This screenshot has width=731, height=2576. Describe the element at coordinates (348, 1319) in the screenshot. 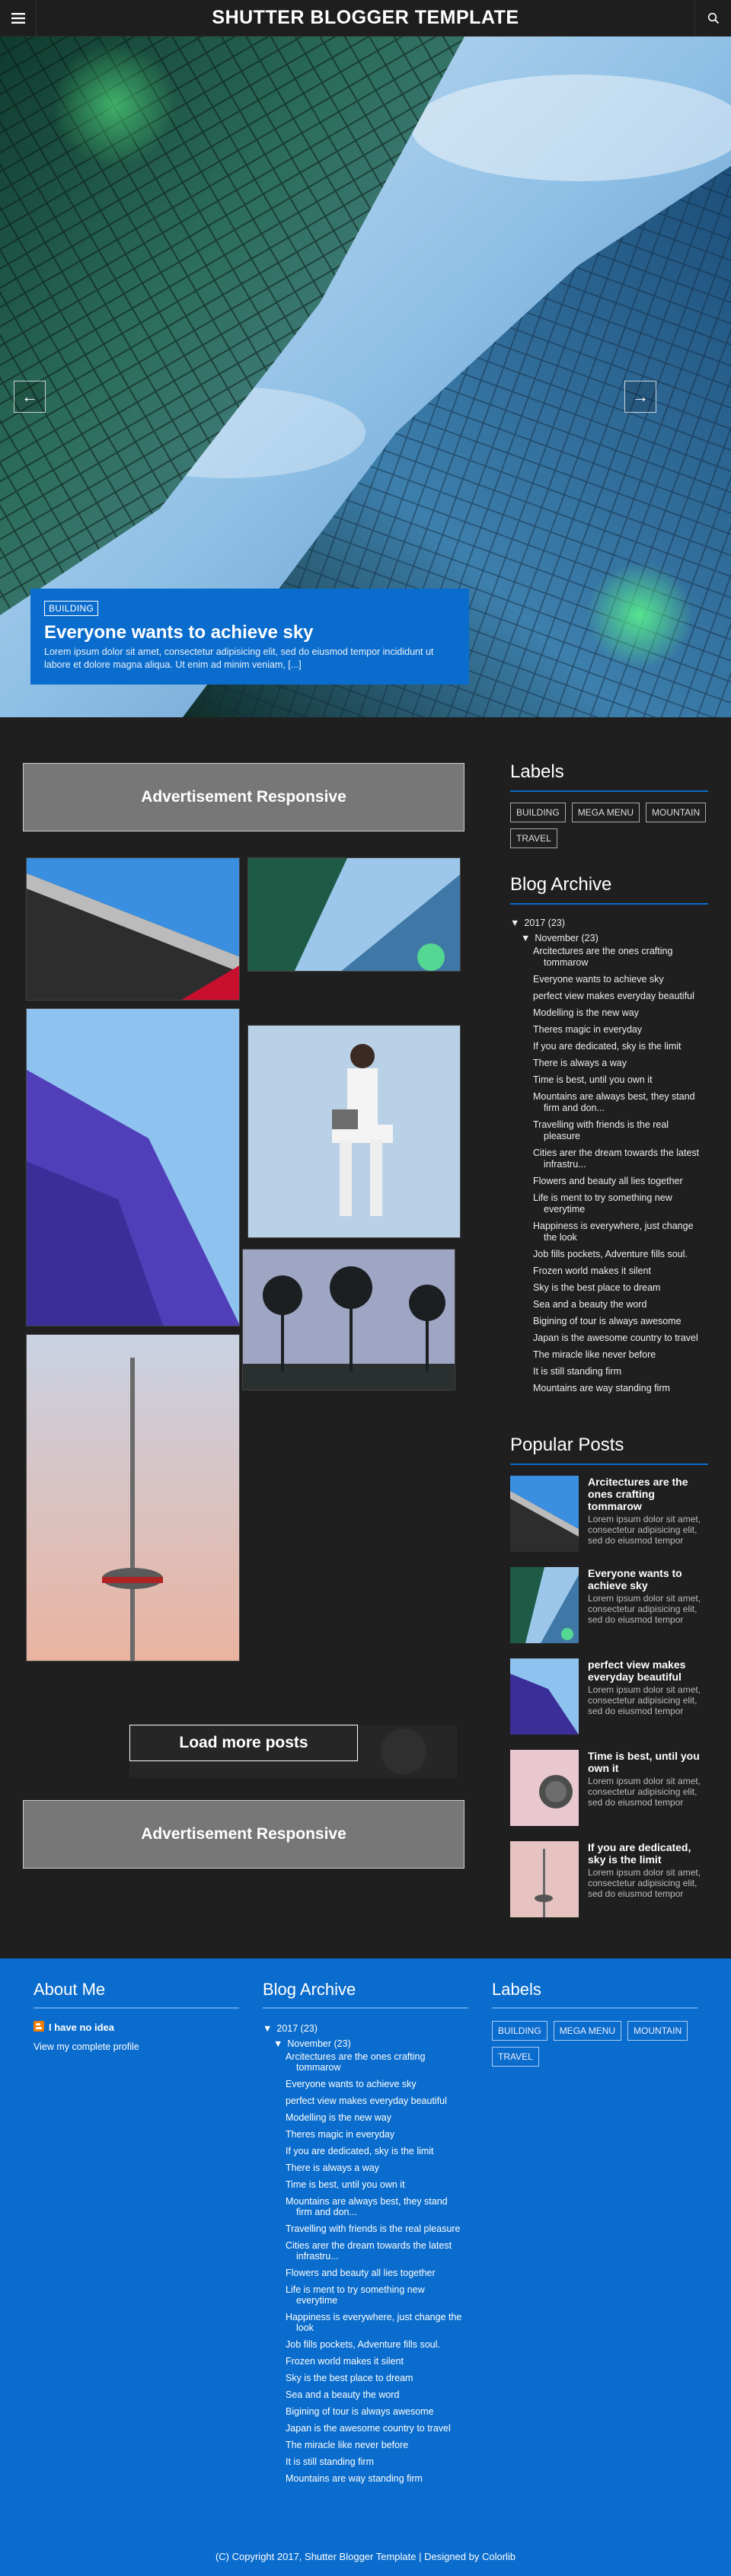

I see `post-thumbnail-palms` at that location.